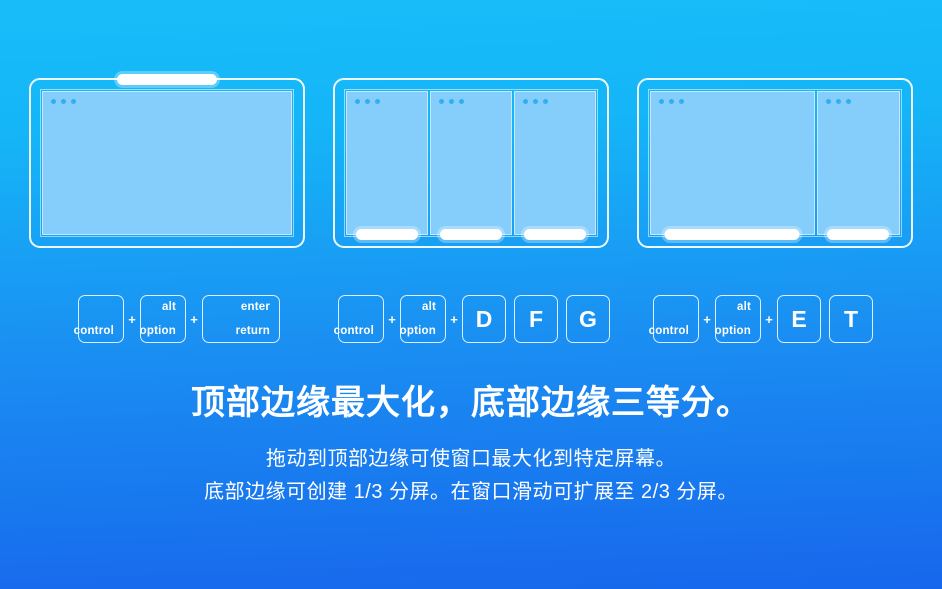  I want to click on window-pane-third, so click(858, 165).